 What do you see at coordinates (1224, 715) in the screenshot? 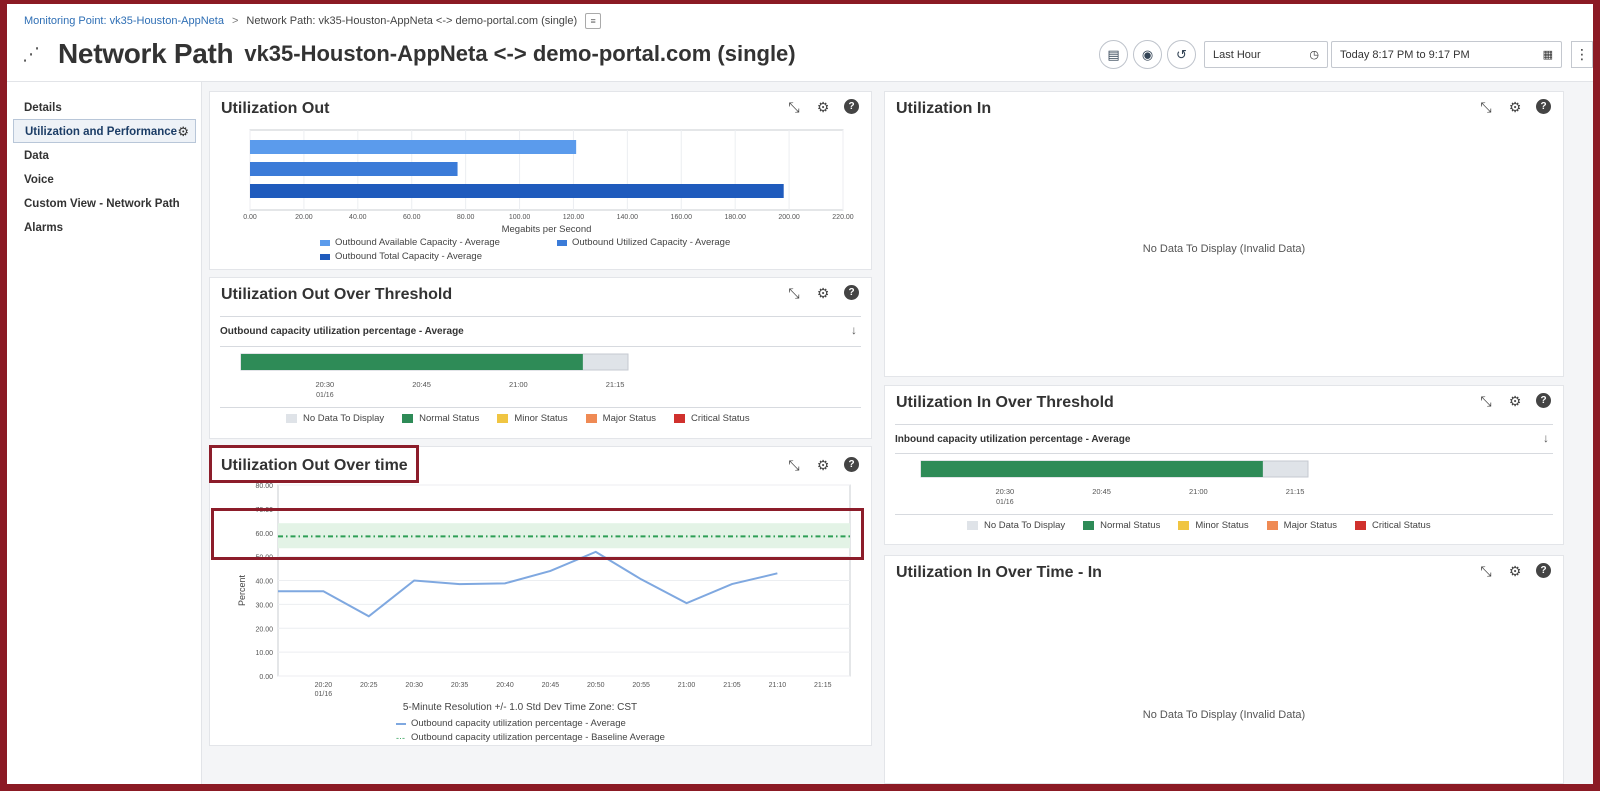
I see `no-data-message: No Data To Display (Invalid Data)` at bounding box center [1224, 715].